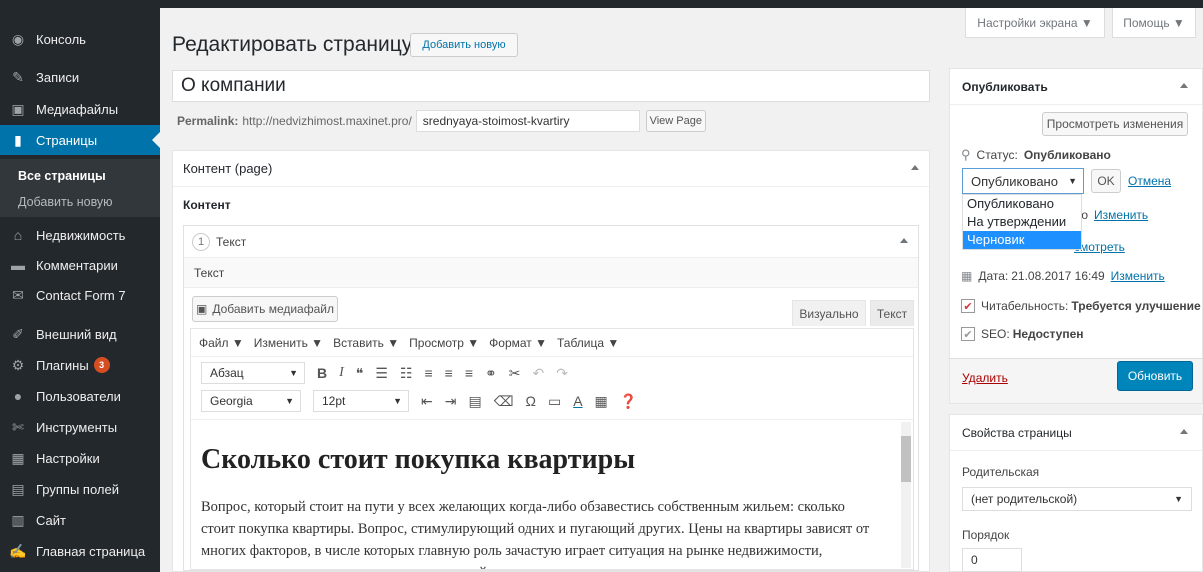  Describe the element at coordinates (464, 45) in the screenshot. I see `add-new-button: Добавить новую` at that location.